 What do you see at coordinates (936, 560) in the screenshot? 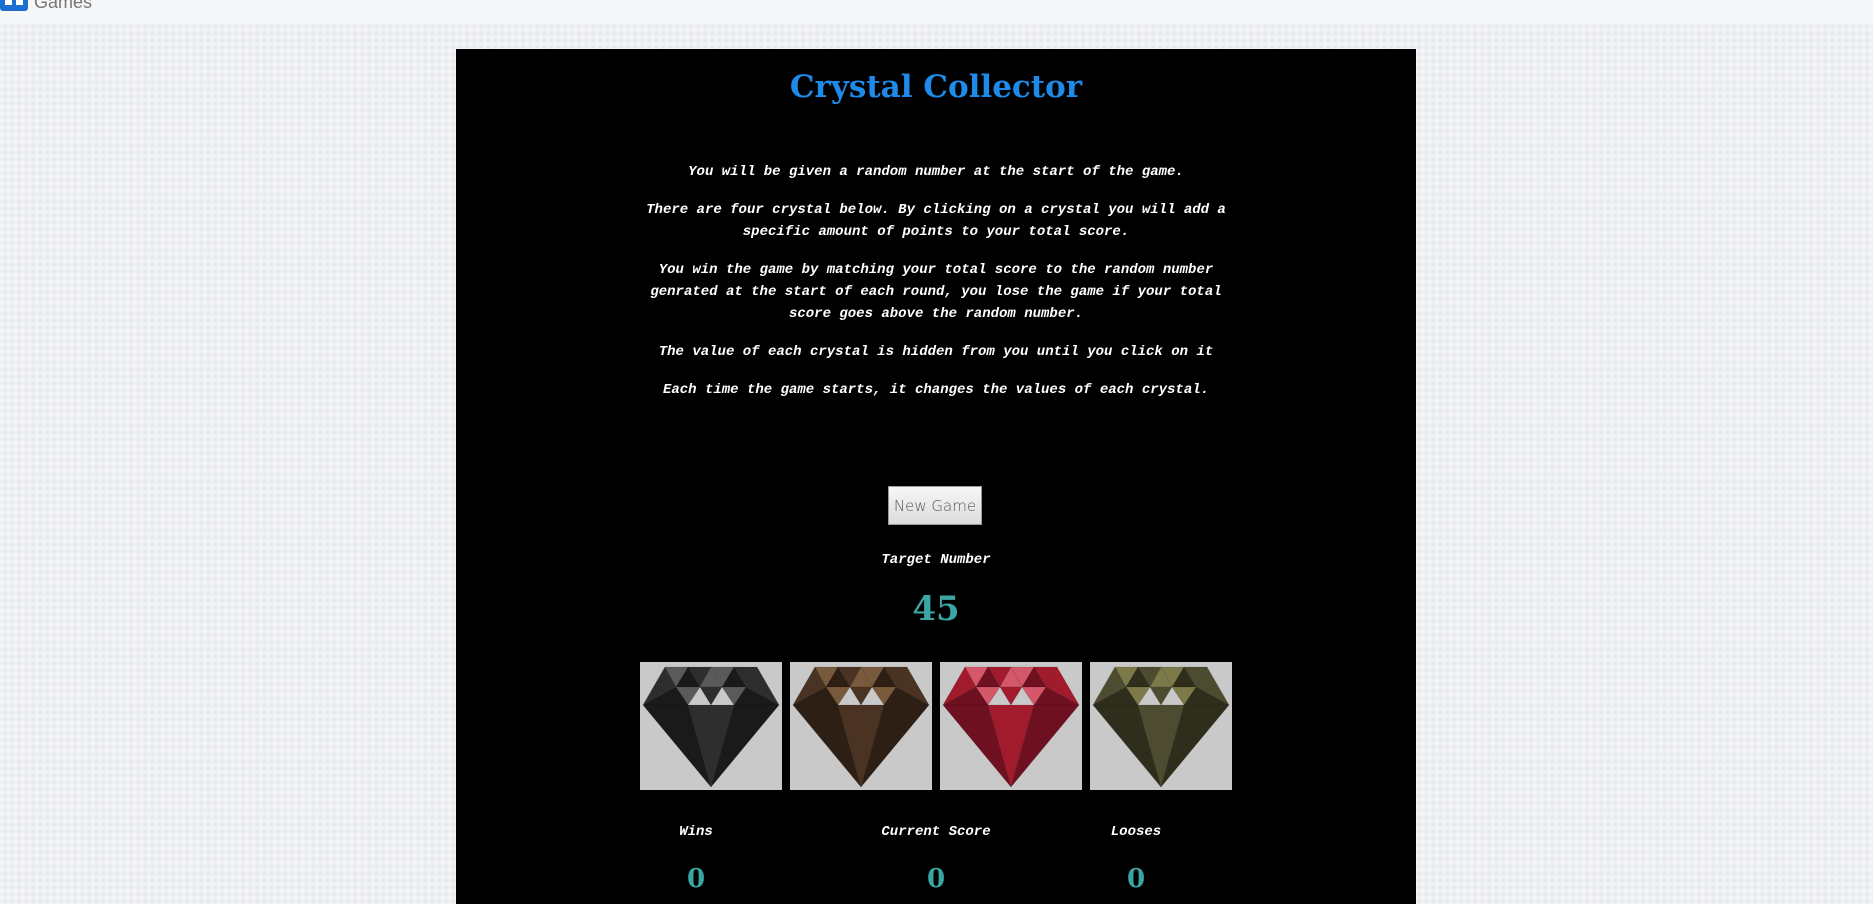
I see `target-number-label: Target Number` at bounding box center [936, 560].